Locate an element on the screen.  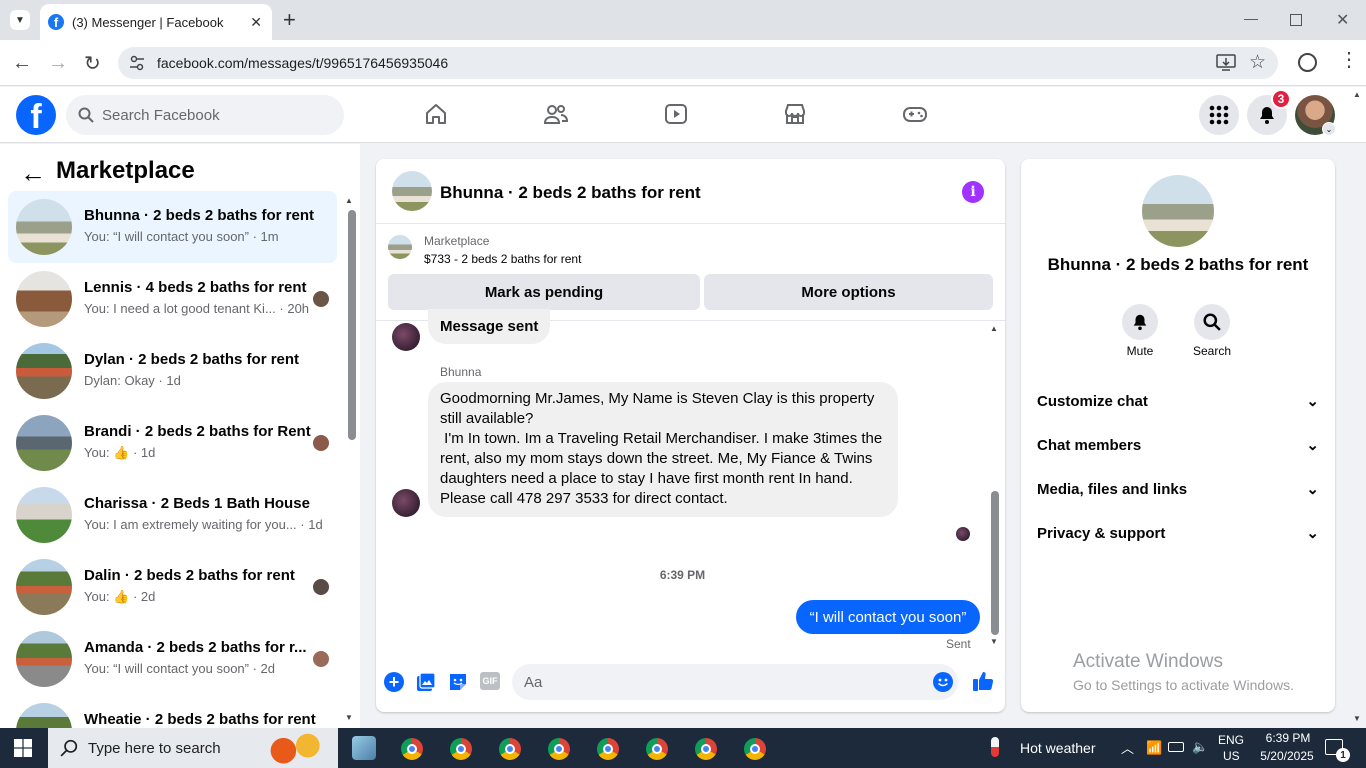
profile-icon is located at coordinates (1307, 62).